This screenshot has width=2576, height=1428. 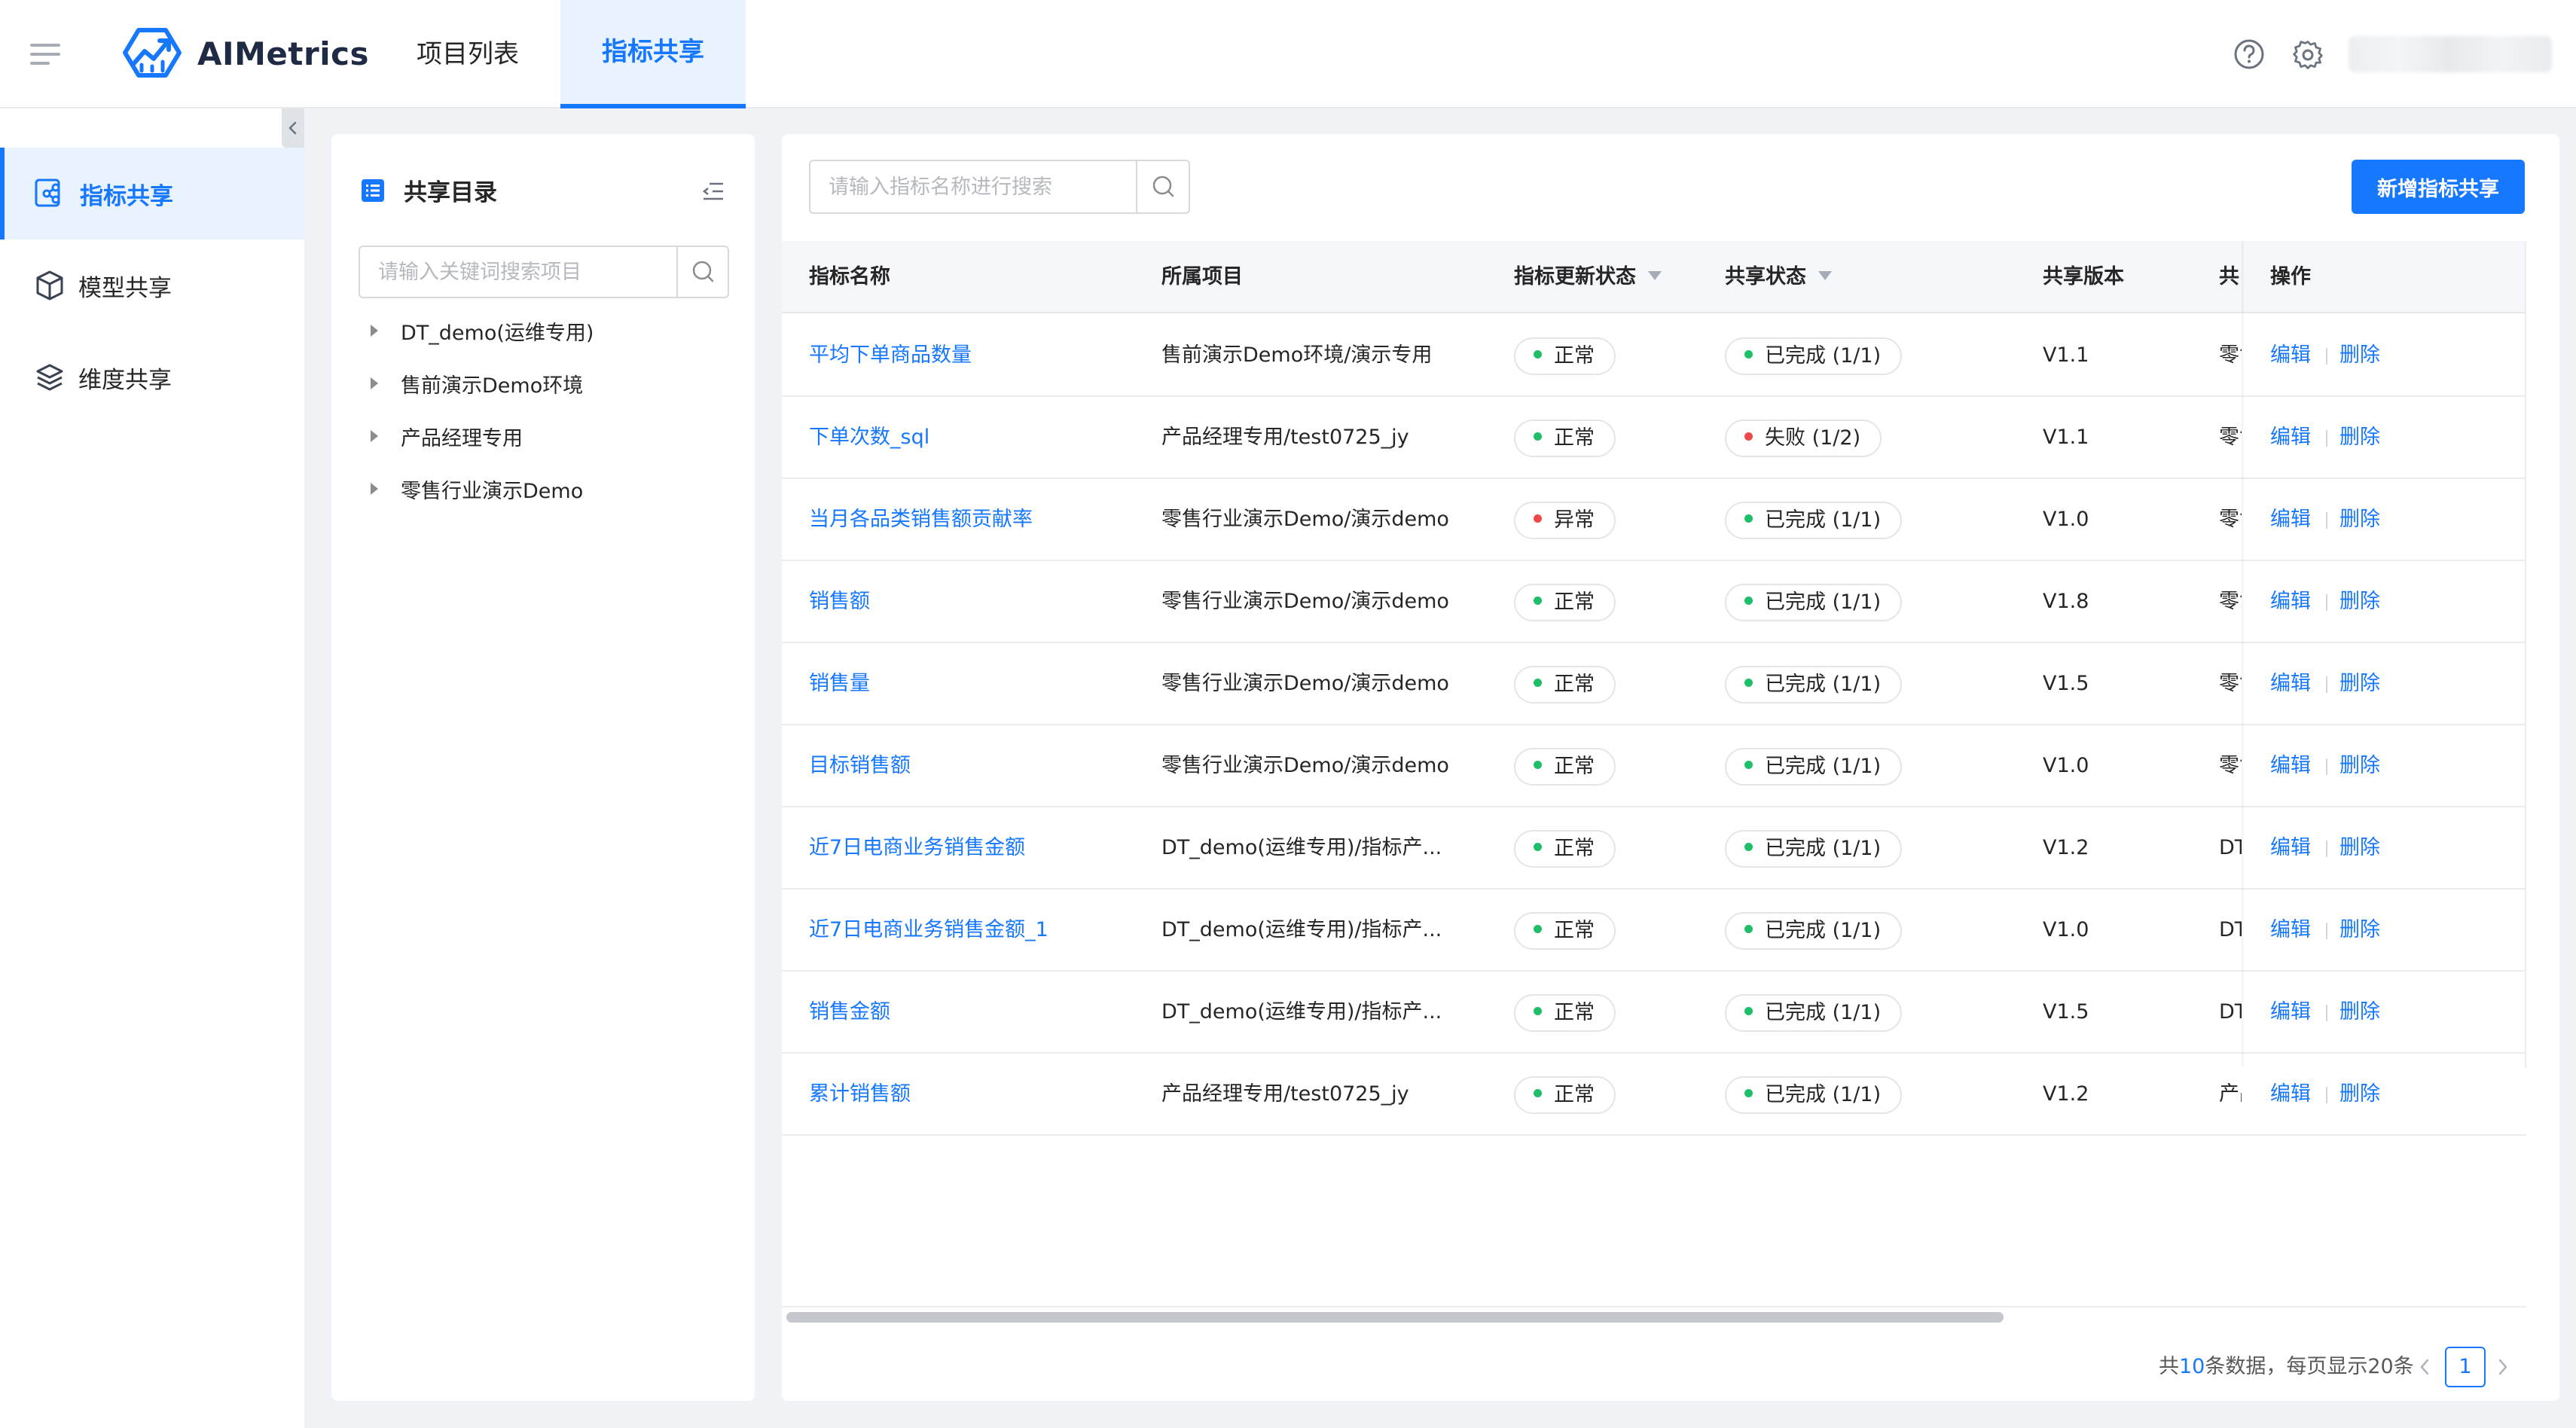 What do you see at coordinates (1305, 765) in the screenshot?
I see `project-path: 零售行业演示Demo/演示demo` at bounding box center [1305, 765].